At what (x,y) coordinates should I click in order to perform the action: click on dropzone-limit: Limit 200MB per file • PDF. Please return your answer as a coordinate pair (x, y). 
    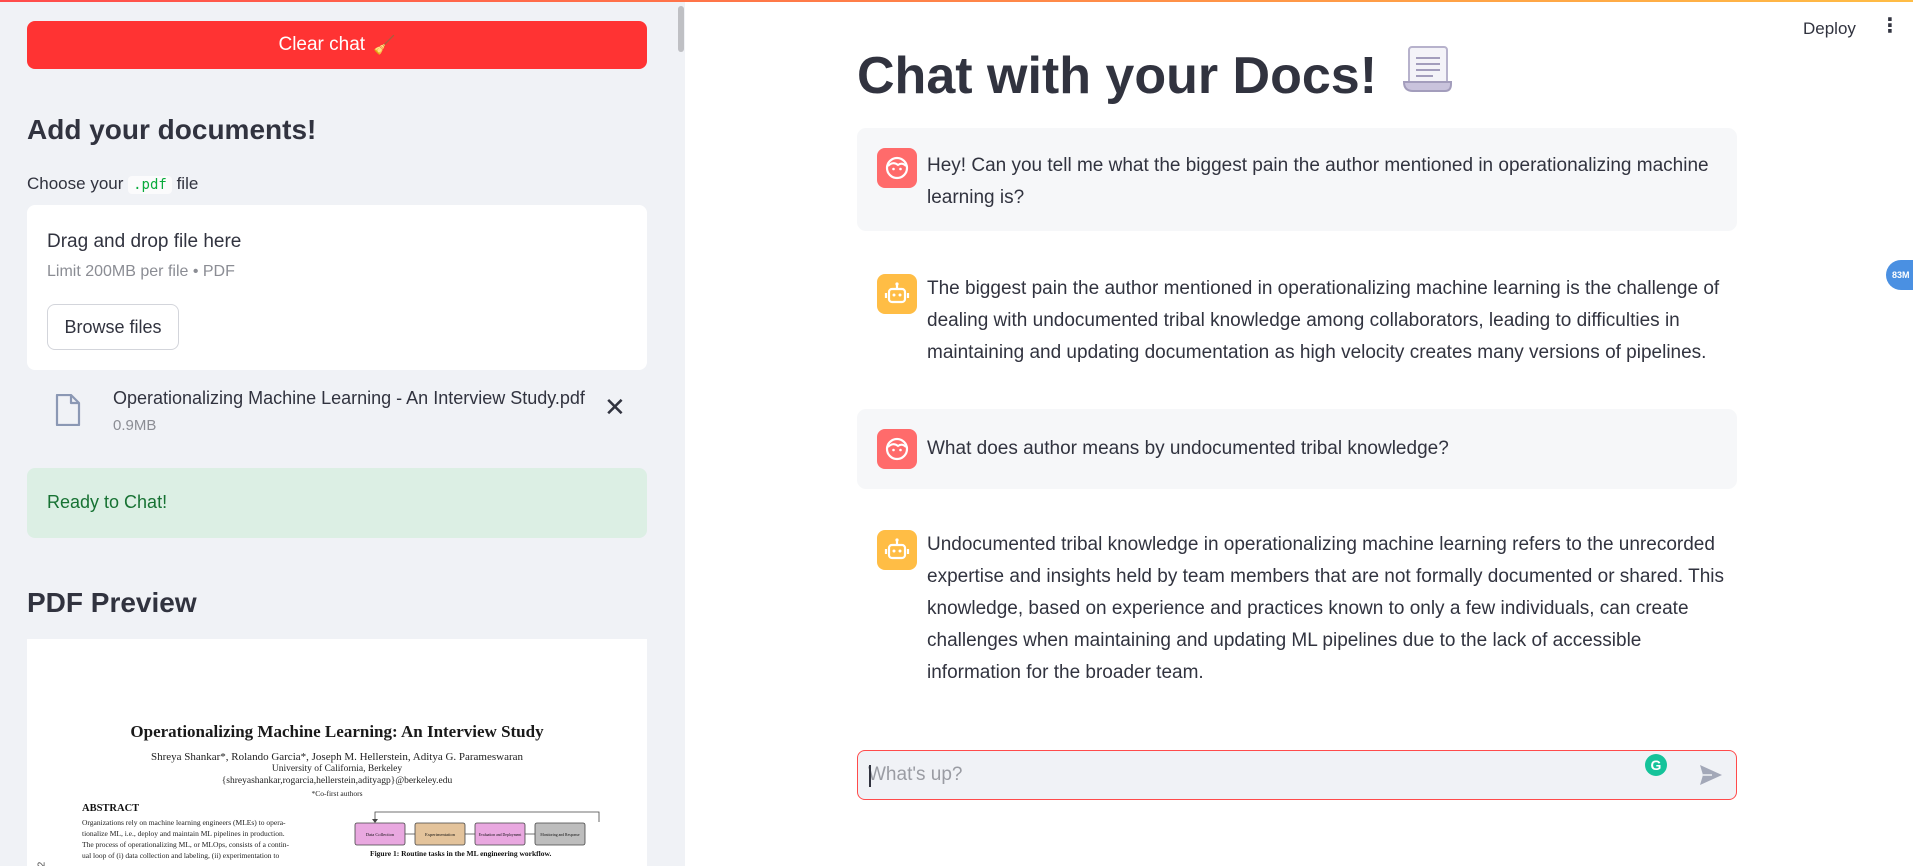
    Looking at the image, I should click on (141, 271).